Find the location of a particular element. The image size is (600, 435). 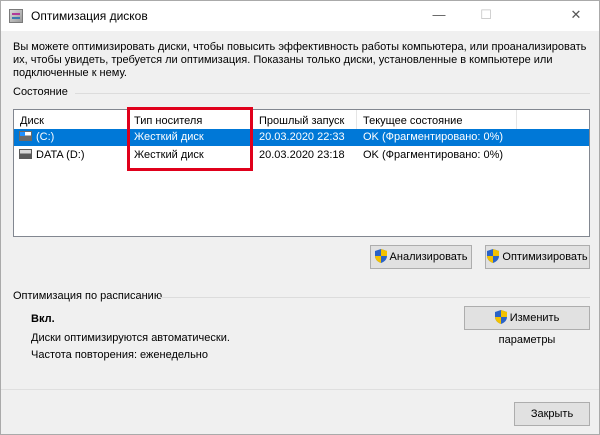

drive-name: (C:) is located at coordinates (45, 137).